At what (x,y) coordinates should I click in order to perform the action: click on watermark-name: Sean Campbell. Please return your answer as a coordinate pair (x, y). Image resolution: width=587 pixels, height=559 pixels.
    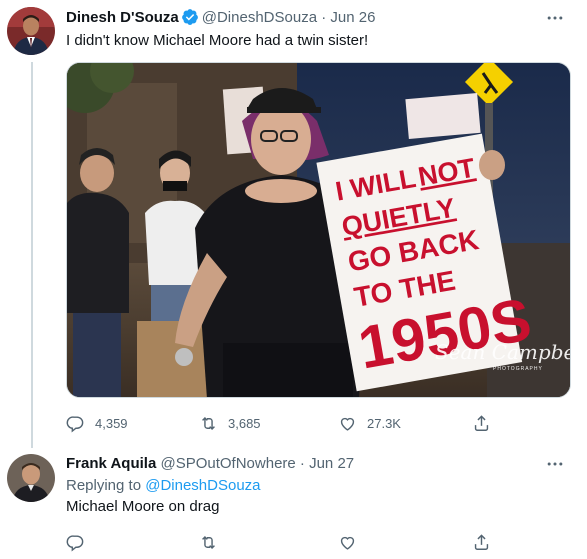
    Looking at the image, I should click on (503, 352).